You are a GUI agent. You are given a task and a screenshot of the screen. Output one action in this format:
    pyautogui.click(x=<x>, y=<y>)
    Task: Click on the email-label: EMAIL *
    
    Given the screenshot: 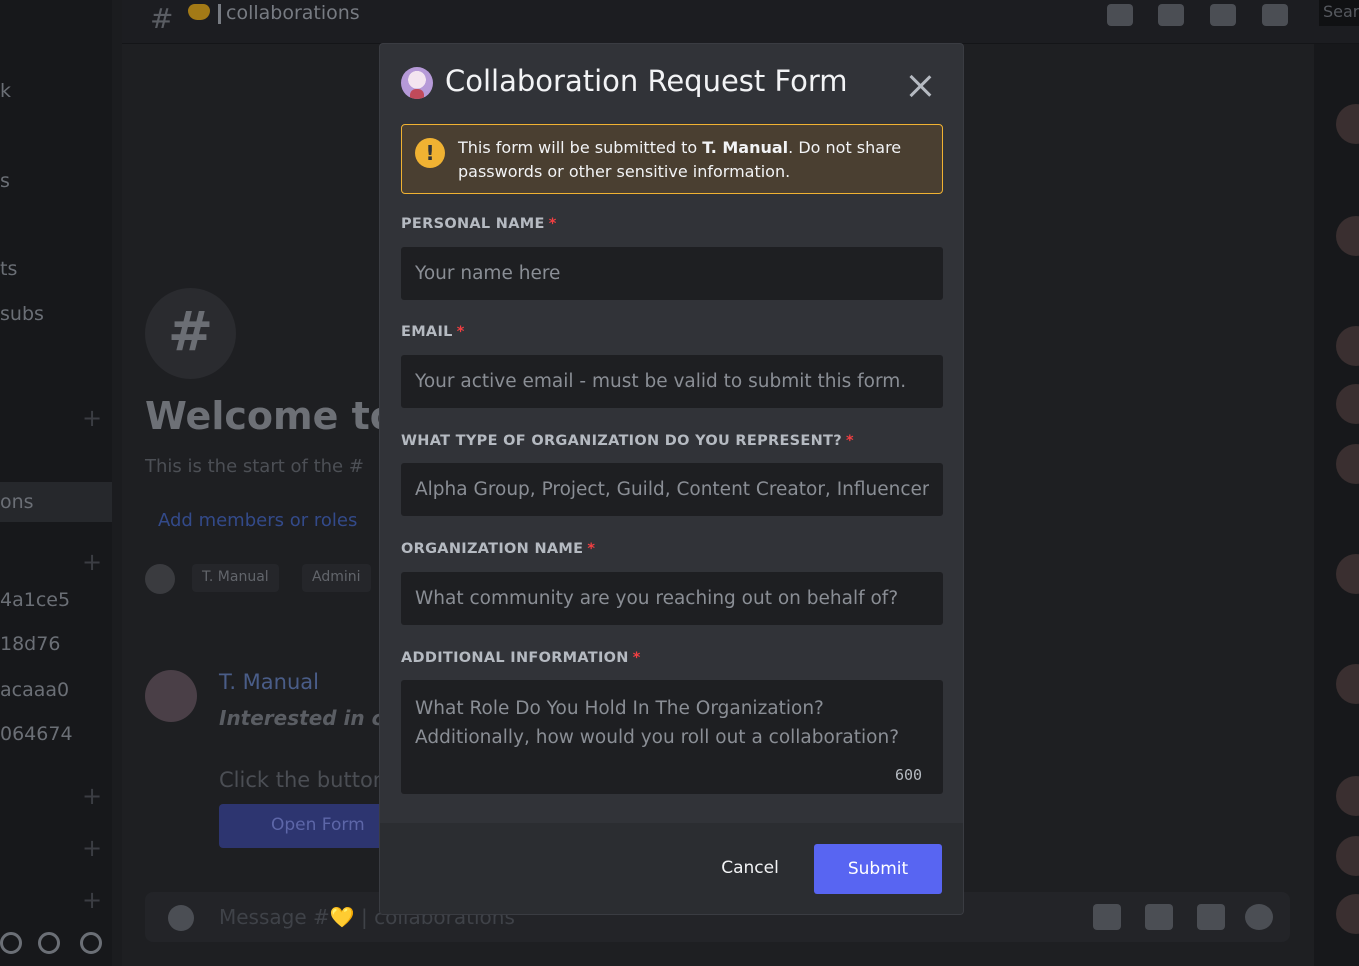 What is the action you would take?
    pyautogui.click(x=433, y=332)
    